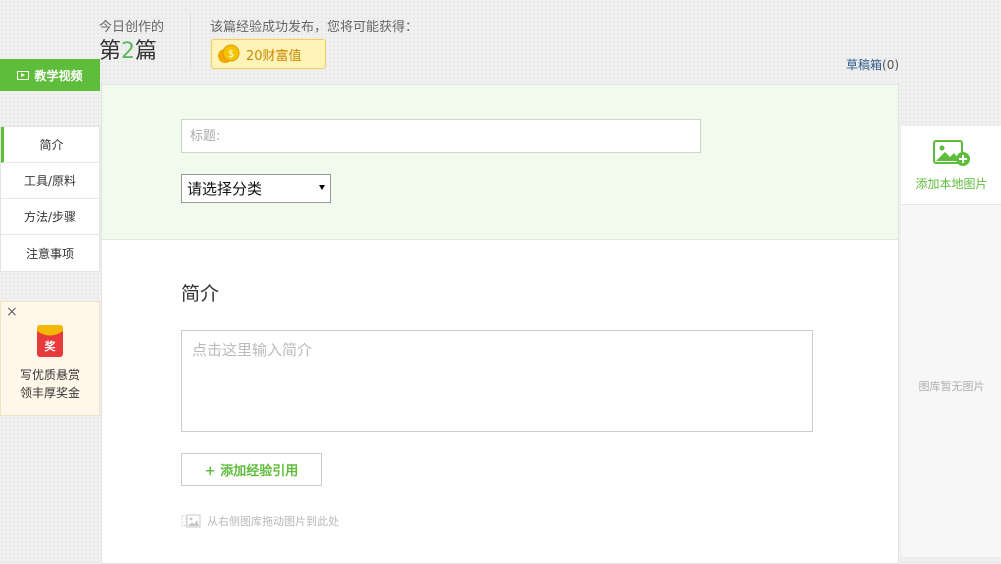  I want to click on reward-label: 该篇经验成功发布，您将可能获得：, so click(314, 27).